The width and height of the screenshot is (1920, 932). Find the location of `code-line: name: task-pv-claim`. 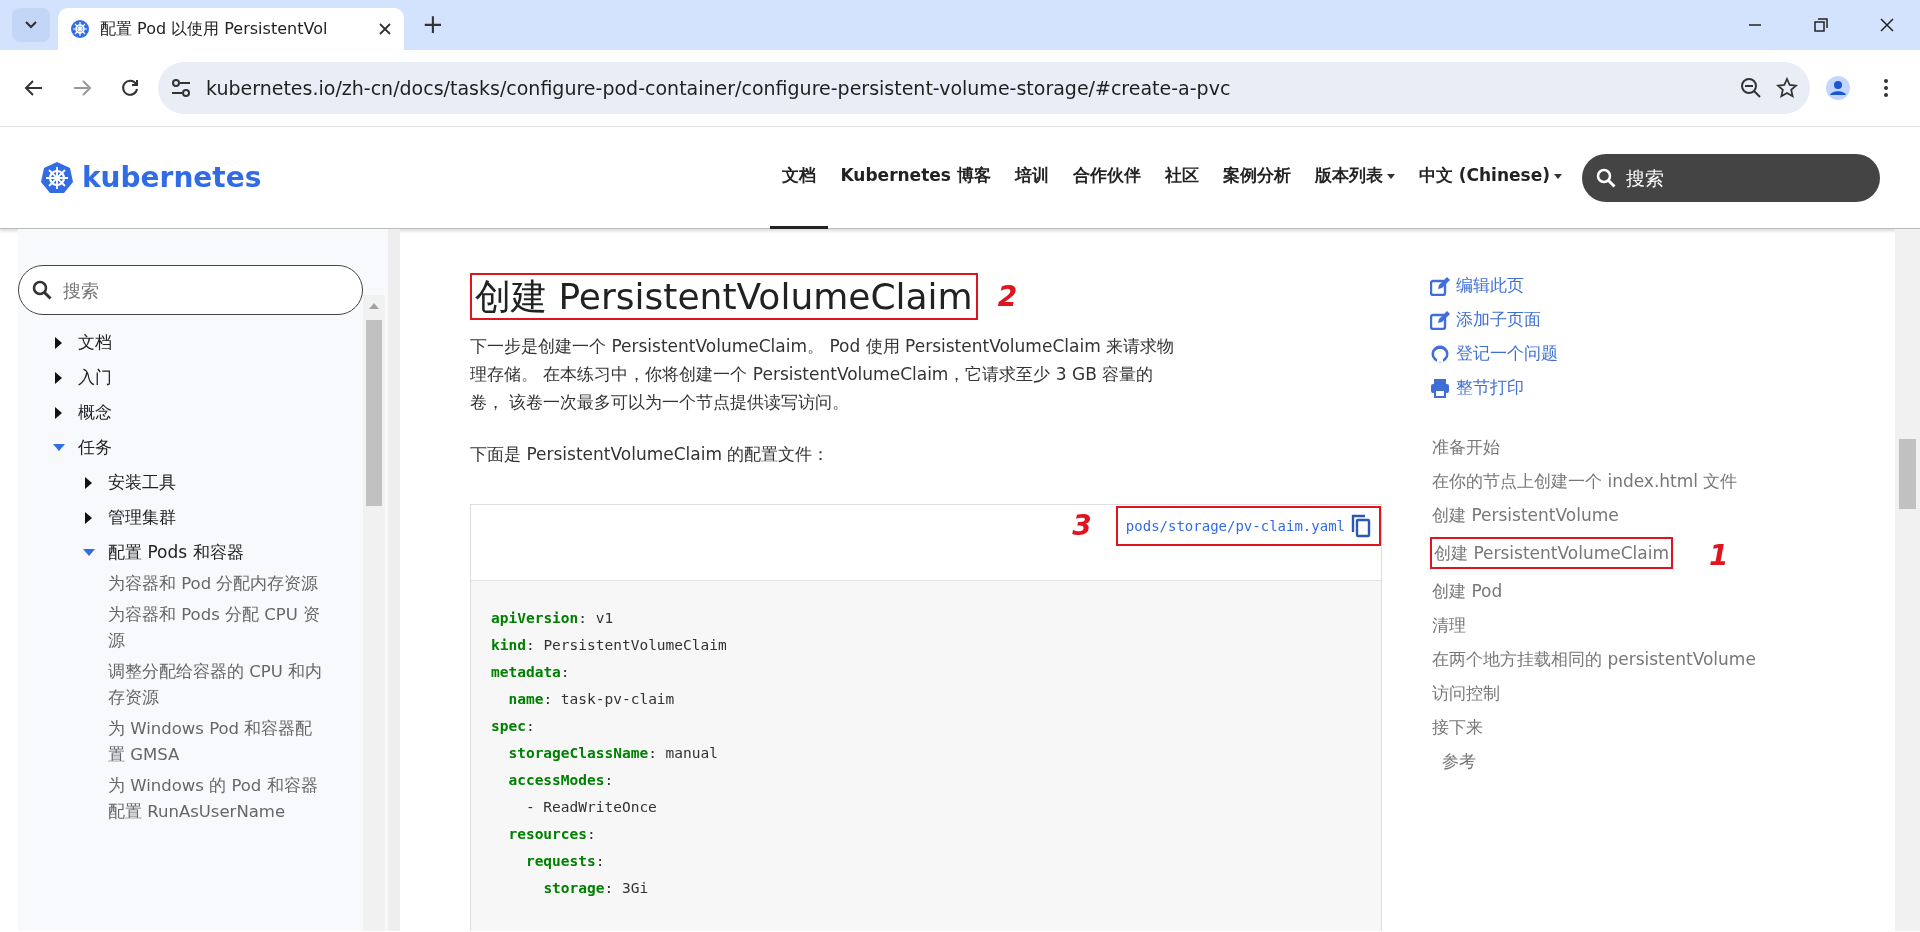

code-line: name: task-pv-claim is located at coordinates (591, 700).